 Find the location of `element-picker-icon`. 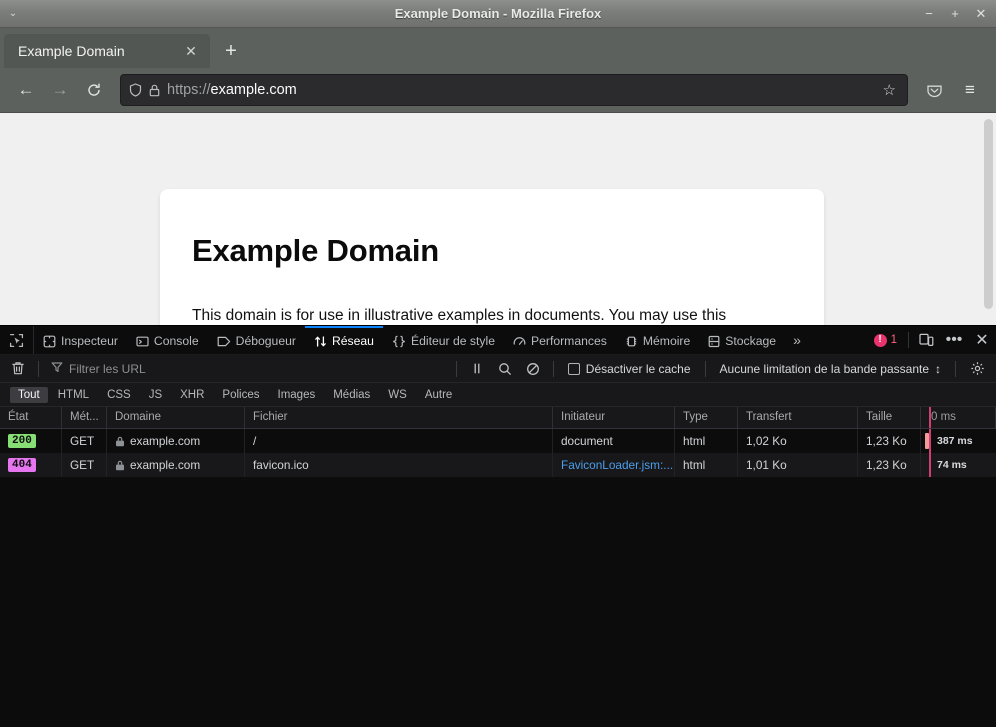

element-picker-icon is located at coordinates (17, 340).